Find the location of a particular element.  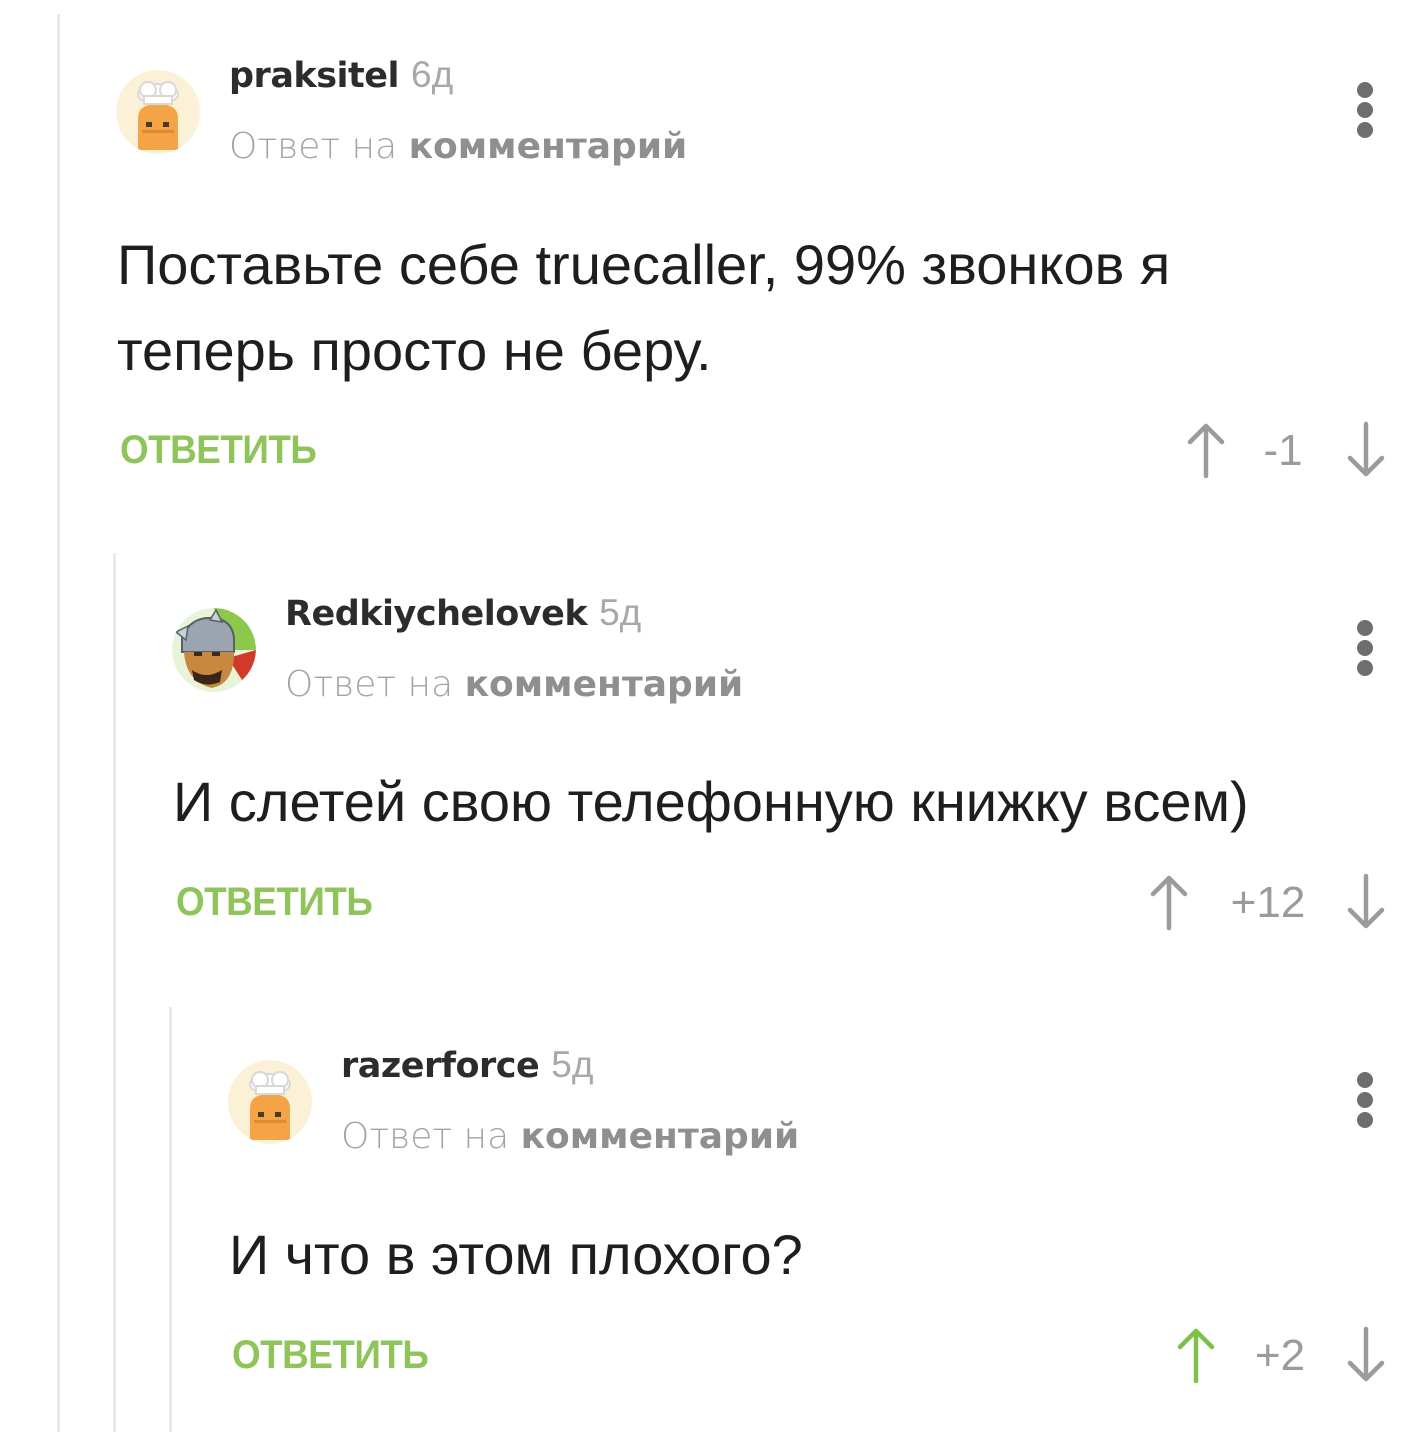

vote-score: +12 is located at coordinates (1268, 902).